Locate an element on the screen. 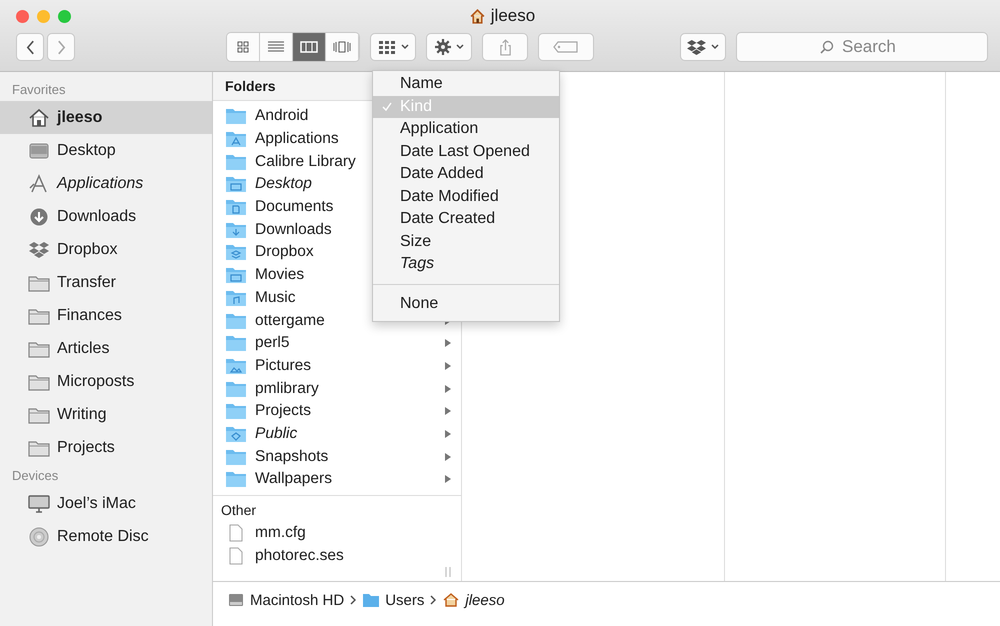  folder-name: pmlibrary is located at coordinates (287, 389).